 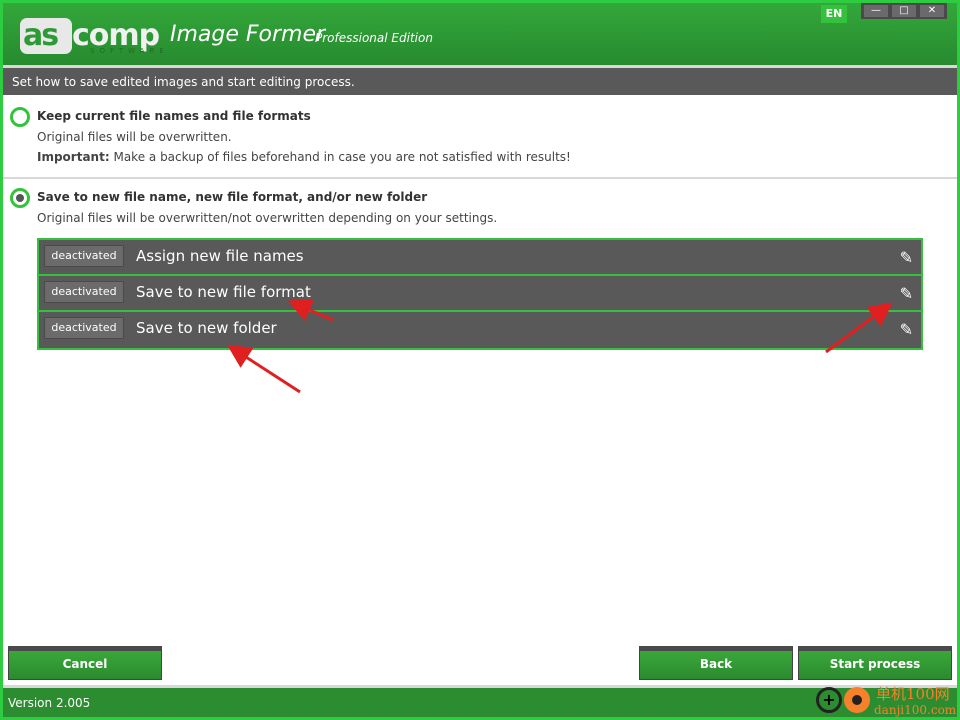 I want to click on ascomp-logo: as comp SOFTWARE, so click(x=92, y=37).